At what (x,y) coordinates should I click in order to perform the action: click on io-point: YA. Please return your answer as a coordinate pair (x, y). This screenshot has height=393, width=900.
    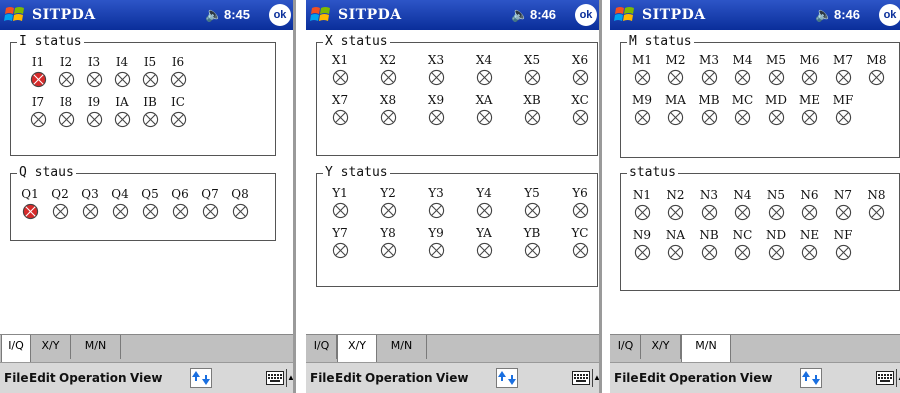
    Looking at the image, I should click on (484, 242).